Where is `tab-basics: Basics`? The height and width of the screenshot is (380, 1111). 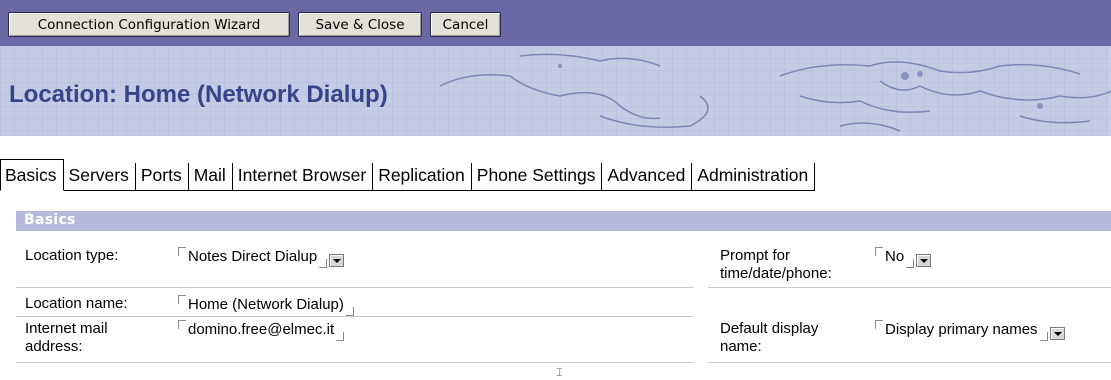
tab-basics: Basics is located at coordinates (32, 175).